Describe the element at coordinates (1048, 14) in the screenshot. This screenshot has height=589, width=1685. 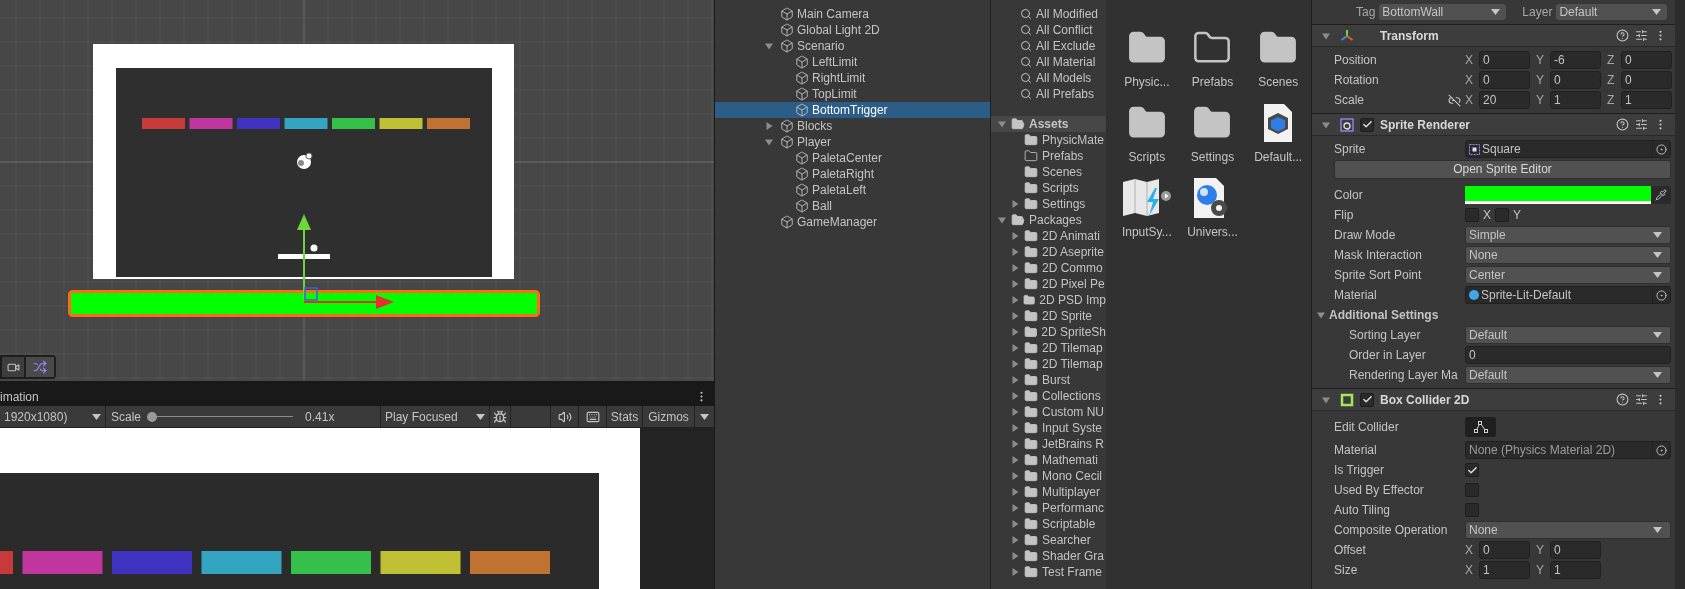
I see `favorite-search-item: All Modified` at that location.